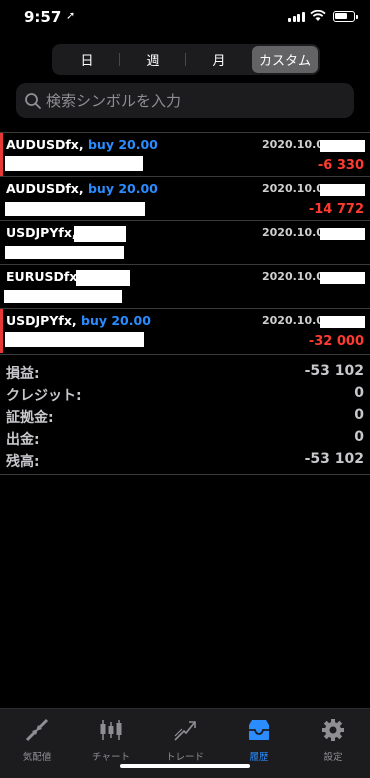 The height and width of the screenshot is (778, 370). What do you see at coordinates (285, 59) in the screenshot?
I see `segment-custom: カスタム` at bounding box center [285, 59].